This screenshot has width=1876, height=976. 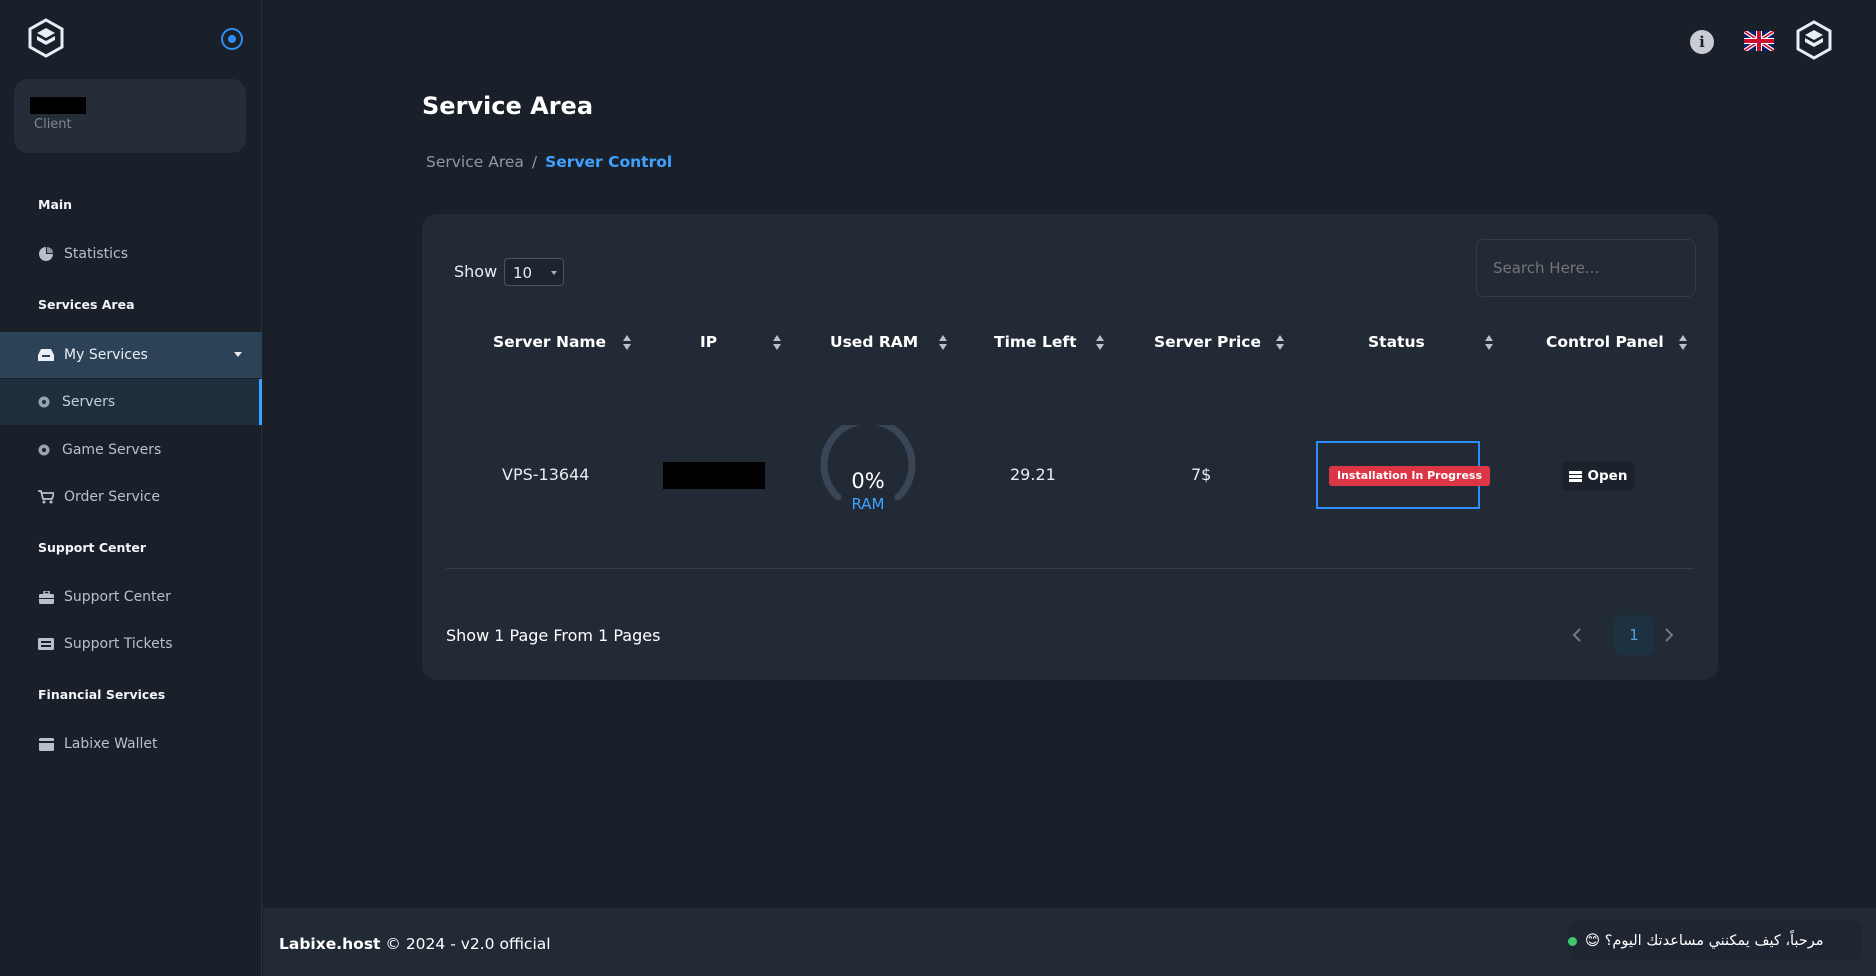 What do you see at coordinates (130, 116) in the screenshot?
I see `user-card: Client` at bounding box center [130, 116].